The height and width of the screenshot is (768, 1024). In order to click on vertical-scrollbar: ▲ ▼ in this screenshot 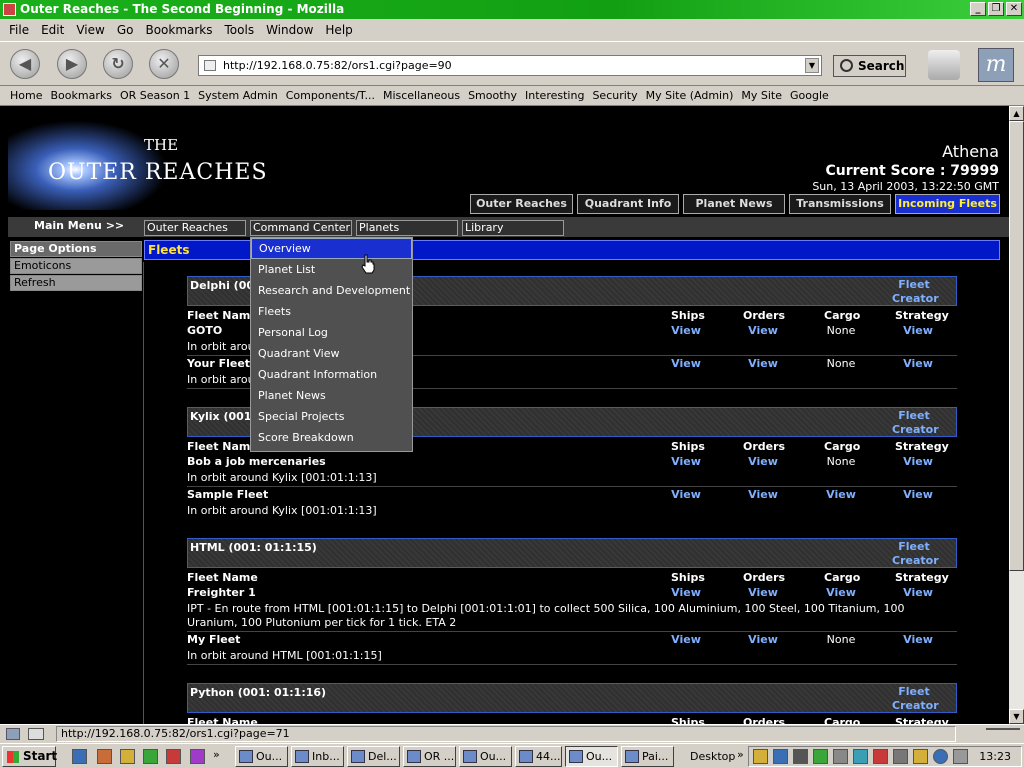, I will do `click(1016, 415)`.